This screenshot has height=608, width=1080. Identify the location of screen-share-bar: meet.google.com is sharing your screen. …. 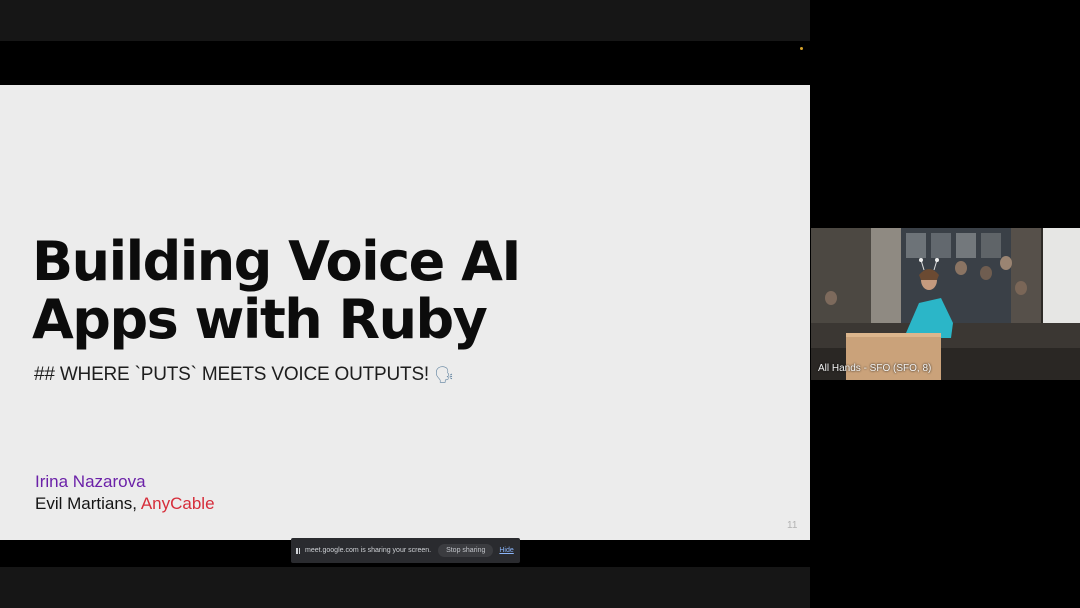
(405, 550).